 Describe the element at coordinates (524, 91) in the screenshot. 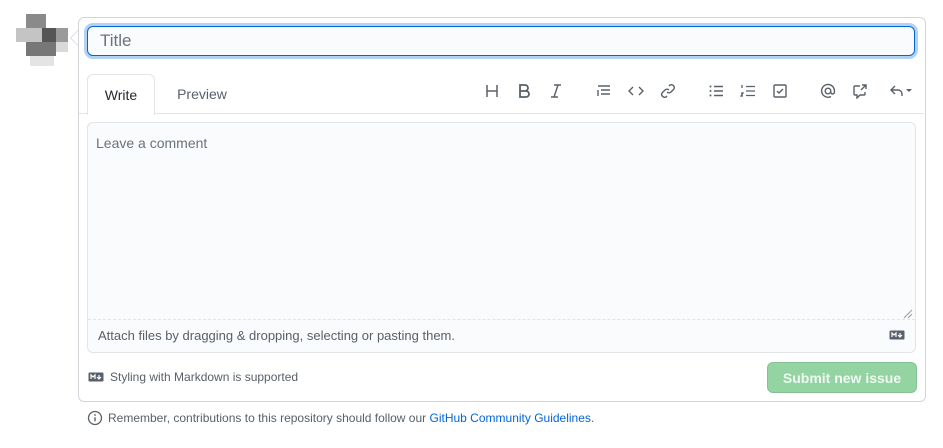

I see `bold-icon` at that location.